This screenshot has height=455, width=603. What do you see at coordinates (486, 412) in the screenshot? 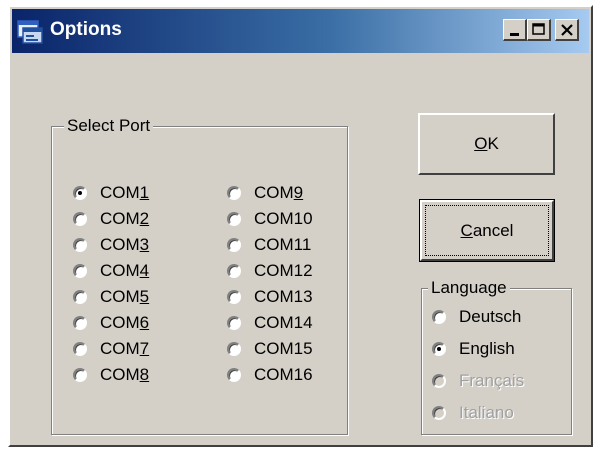
I see `language-radio-label: Italiano` at bounding box center [486, 412].